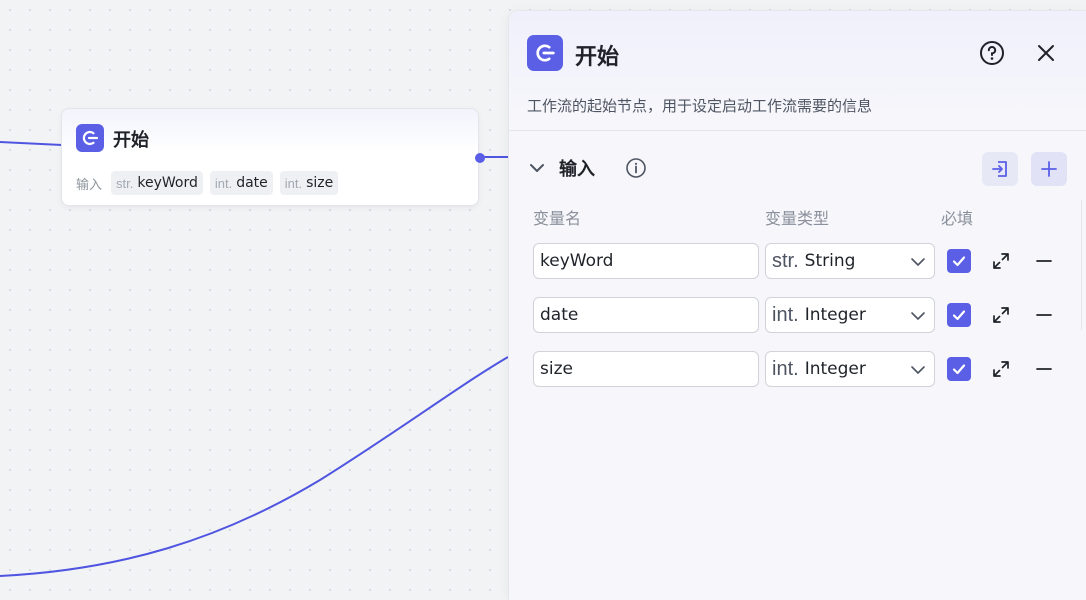 This screenshot has width=1086, height=600. Describe the element at coordinates (89, 185) in the screenshot. I see `node-inputs-label: 输入` at that location.